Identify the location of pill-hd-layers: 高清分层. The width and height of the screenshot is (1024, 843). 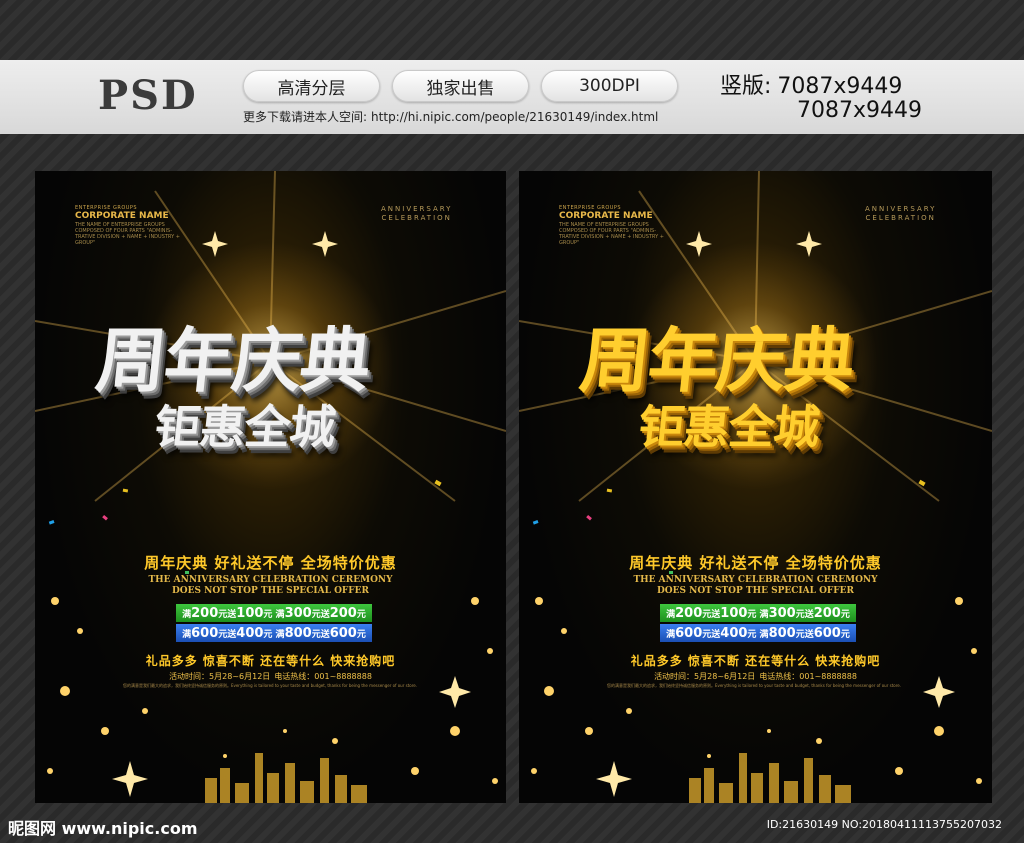
(311, 86).